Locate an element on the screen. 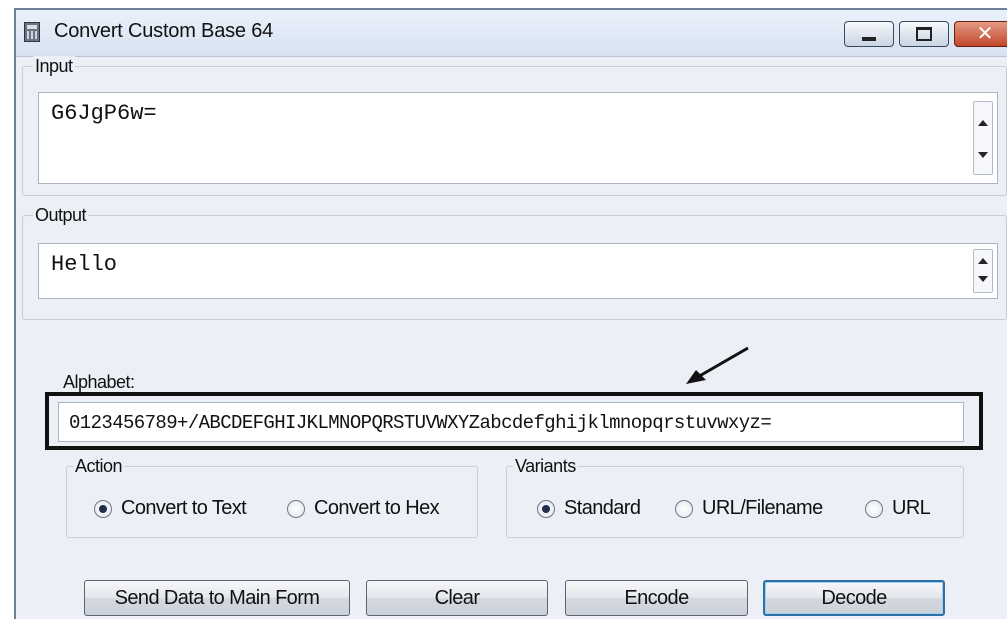 This screenshot has height=619, width=1007. radio-url: URL is located at coordinates (898, 508).